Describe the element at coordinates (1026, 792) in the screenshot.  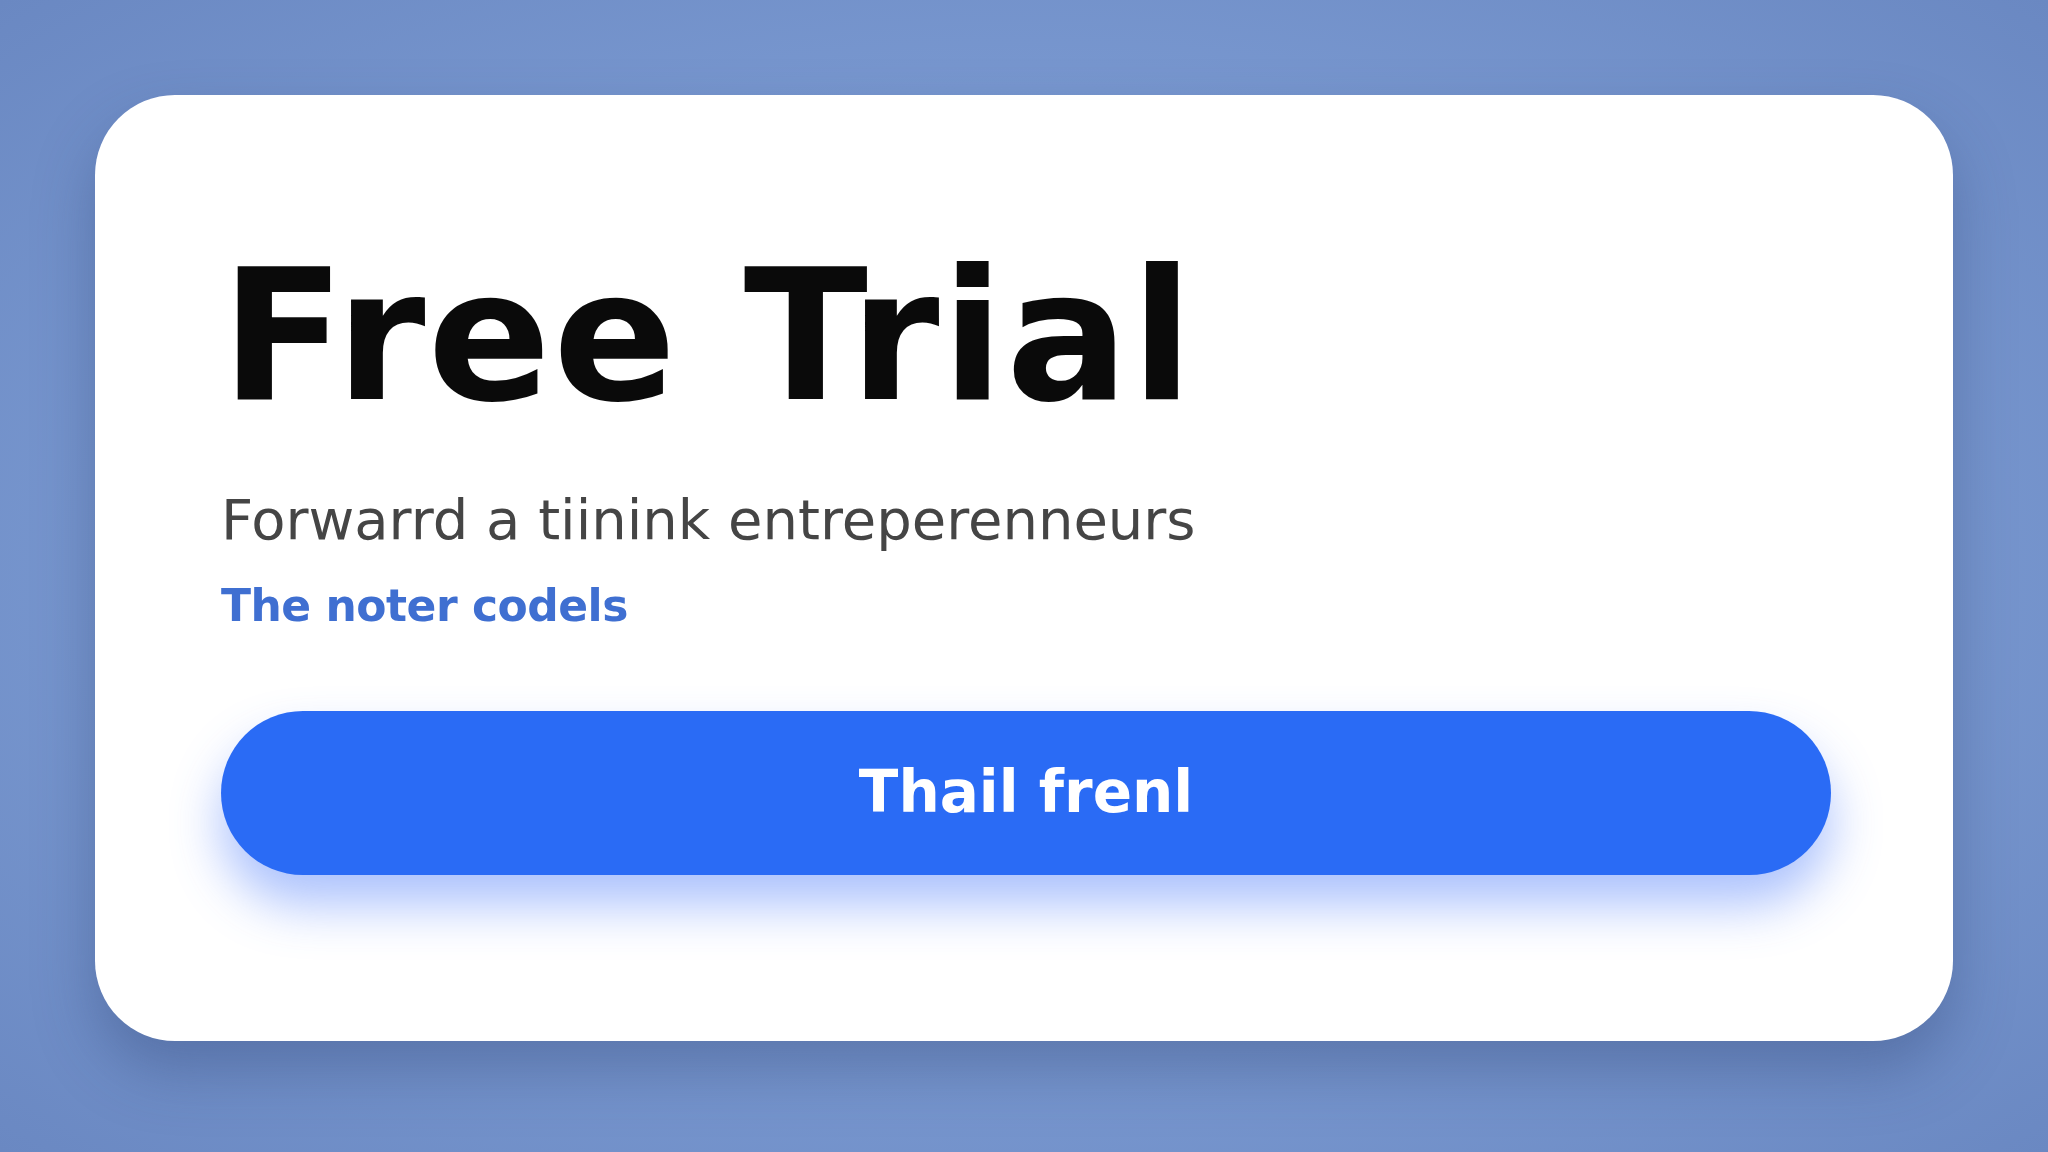
I see `trial-button: Thail frenl` at that location.